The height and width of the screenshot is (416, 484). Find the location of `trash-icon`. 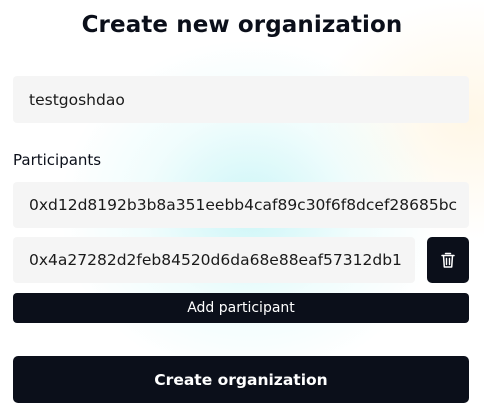

trash-icon is located at coordinates (448, 260).